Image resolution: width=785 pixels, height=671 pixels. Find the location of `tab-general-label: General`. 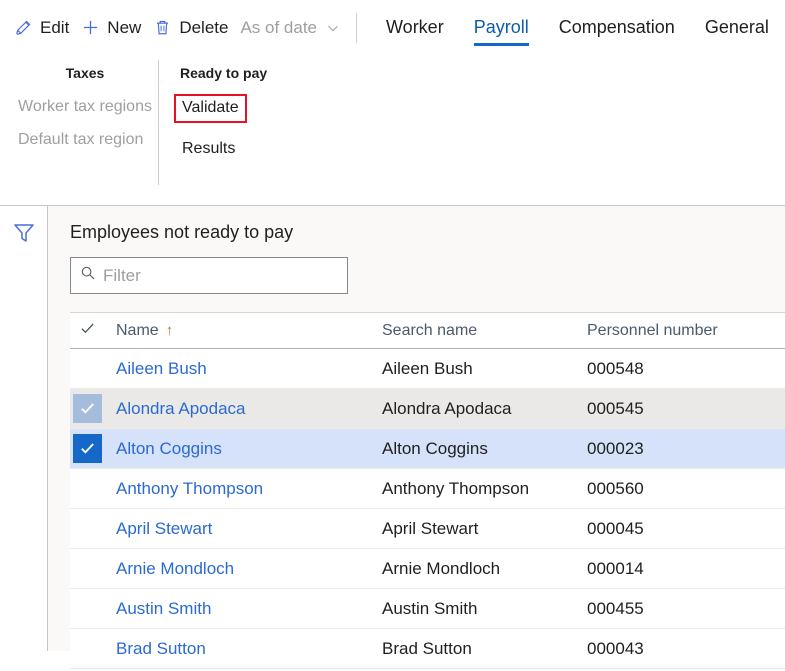

tab-general-label: General is located at coordinates (736, 27).